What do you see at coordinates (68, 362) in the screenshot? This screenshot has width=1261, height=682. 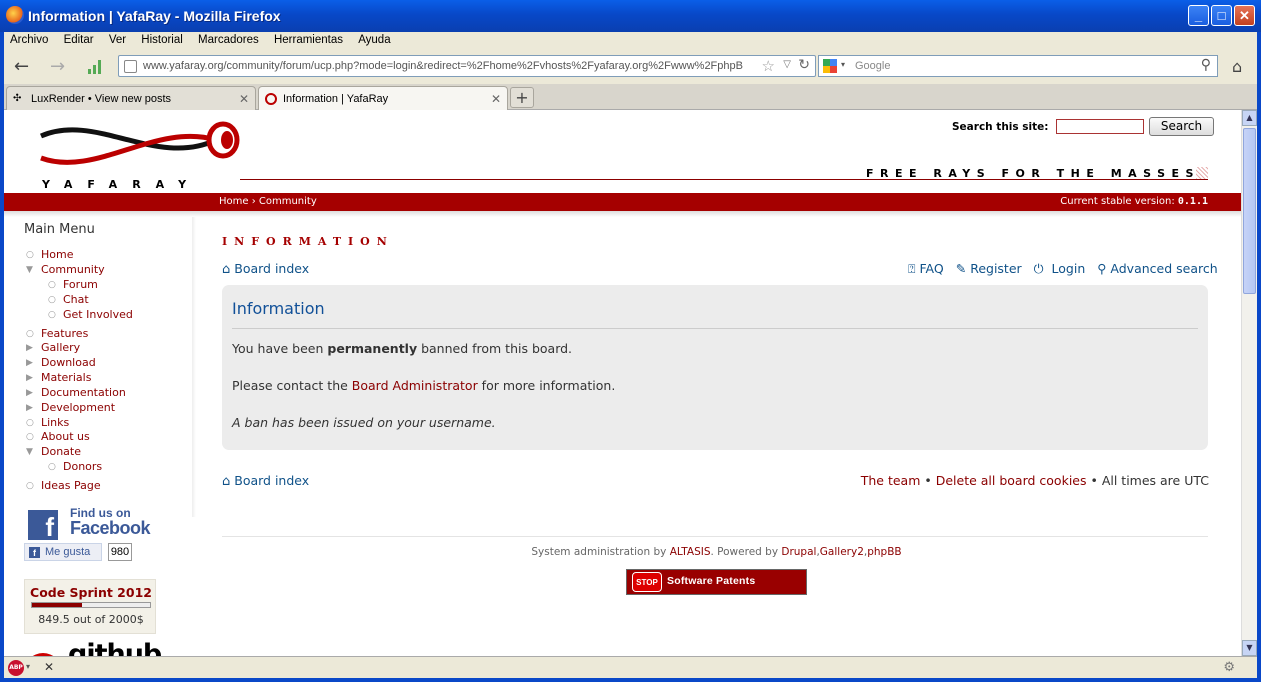 I see `sidebar-item-download: Download` at bounding box center [68, 362].